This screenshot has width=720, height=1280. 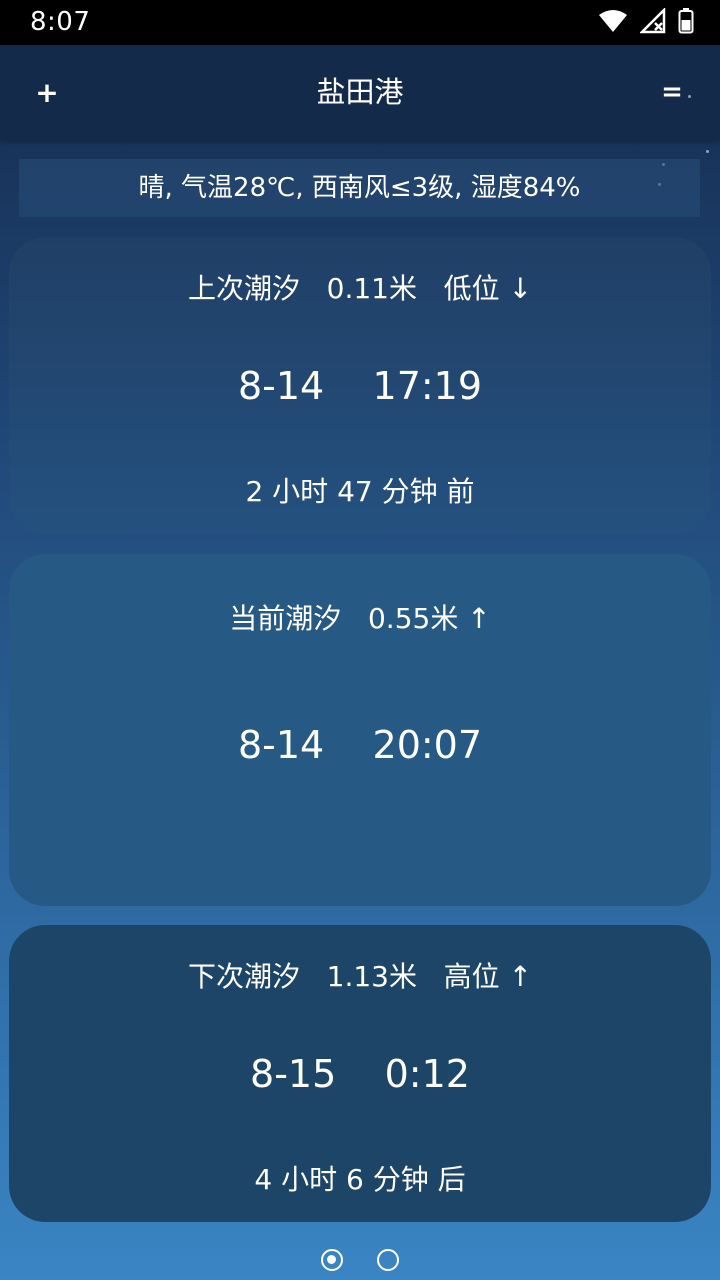 What do you see at coordinates (360, 288) in the screenshot?
I see `previous-tide-header: 上次潮汐 0.11米 低位 ↓` at bounding box center [360, 288].